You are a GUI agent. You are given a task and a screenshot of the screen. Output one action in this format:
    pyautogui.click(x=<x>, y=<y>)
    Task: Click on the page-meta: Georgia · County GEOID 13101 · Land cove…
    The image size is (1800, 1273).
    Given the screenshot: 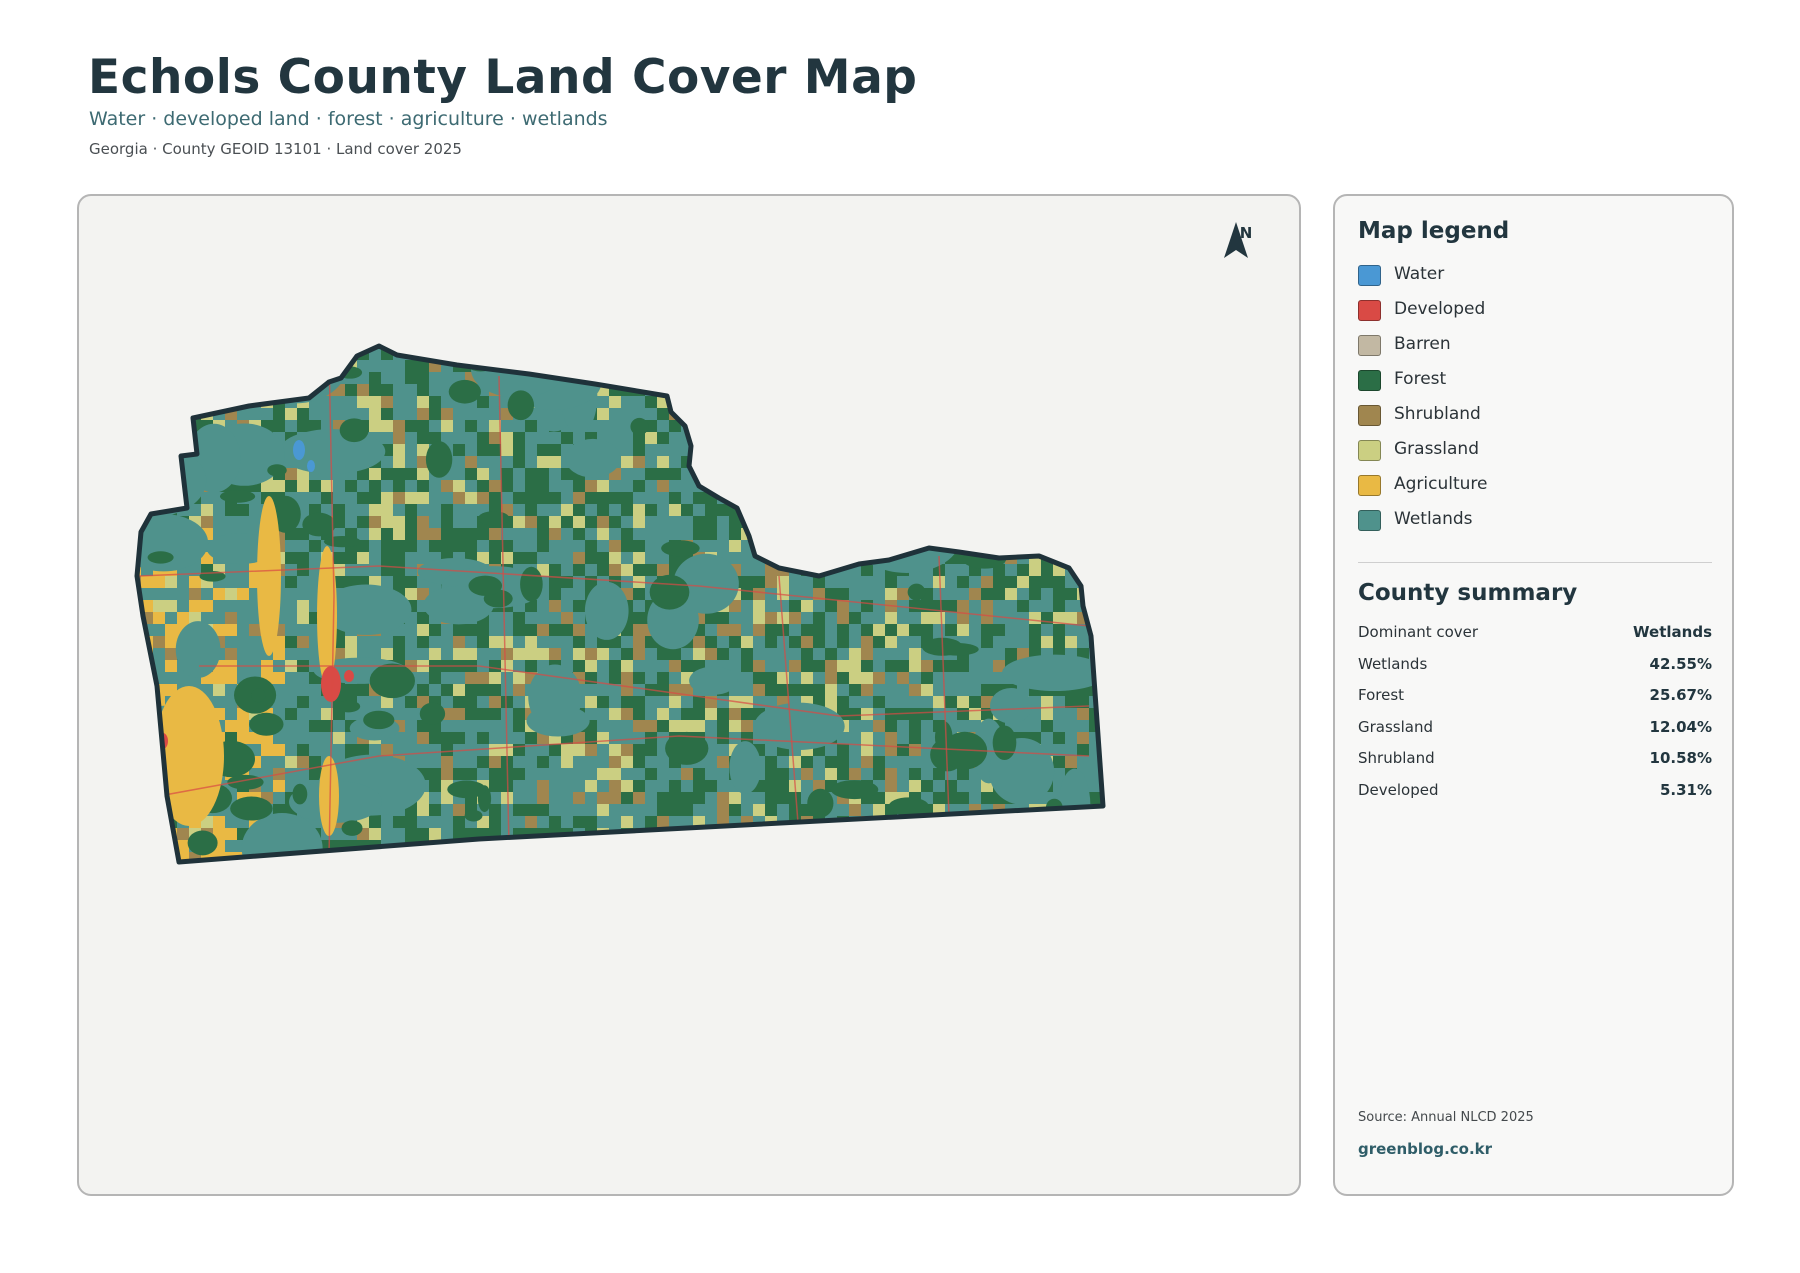 What is the action you would take?
    pyautogui.click(x=275, y=149)
    